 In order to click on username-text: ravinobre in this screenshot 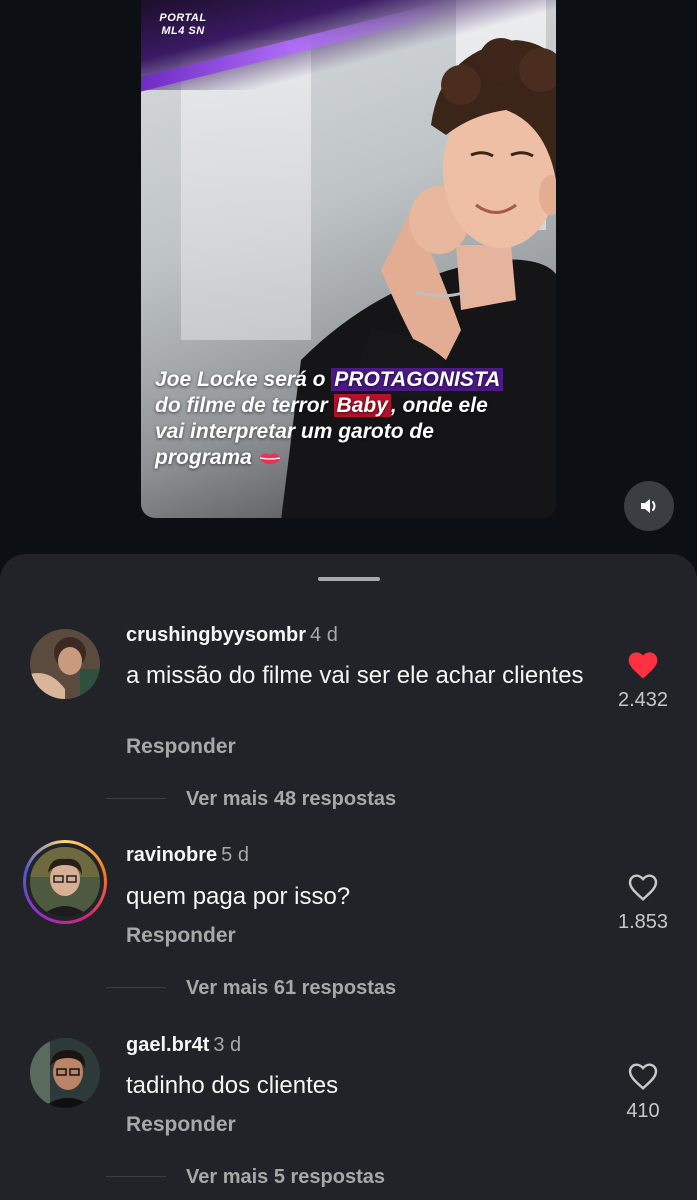, I will do `click(171, 855)`.